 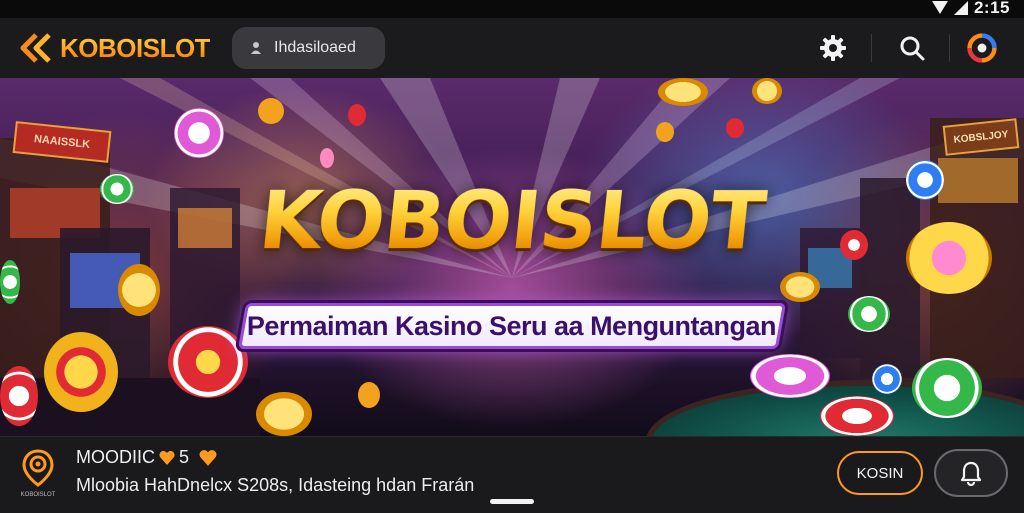 I want to click on banner-subtitle: Permaiman Kasino Seru aa Menguntangan, so click(x=512, y=325).